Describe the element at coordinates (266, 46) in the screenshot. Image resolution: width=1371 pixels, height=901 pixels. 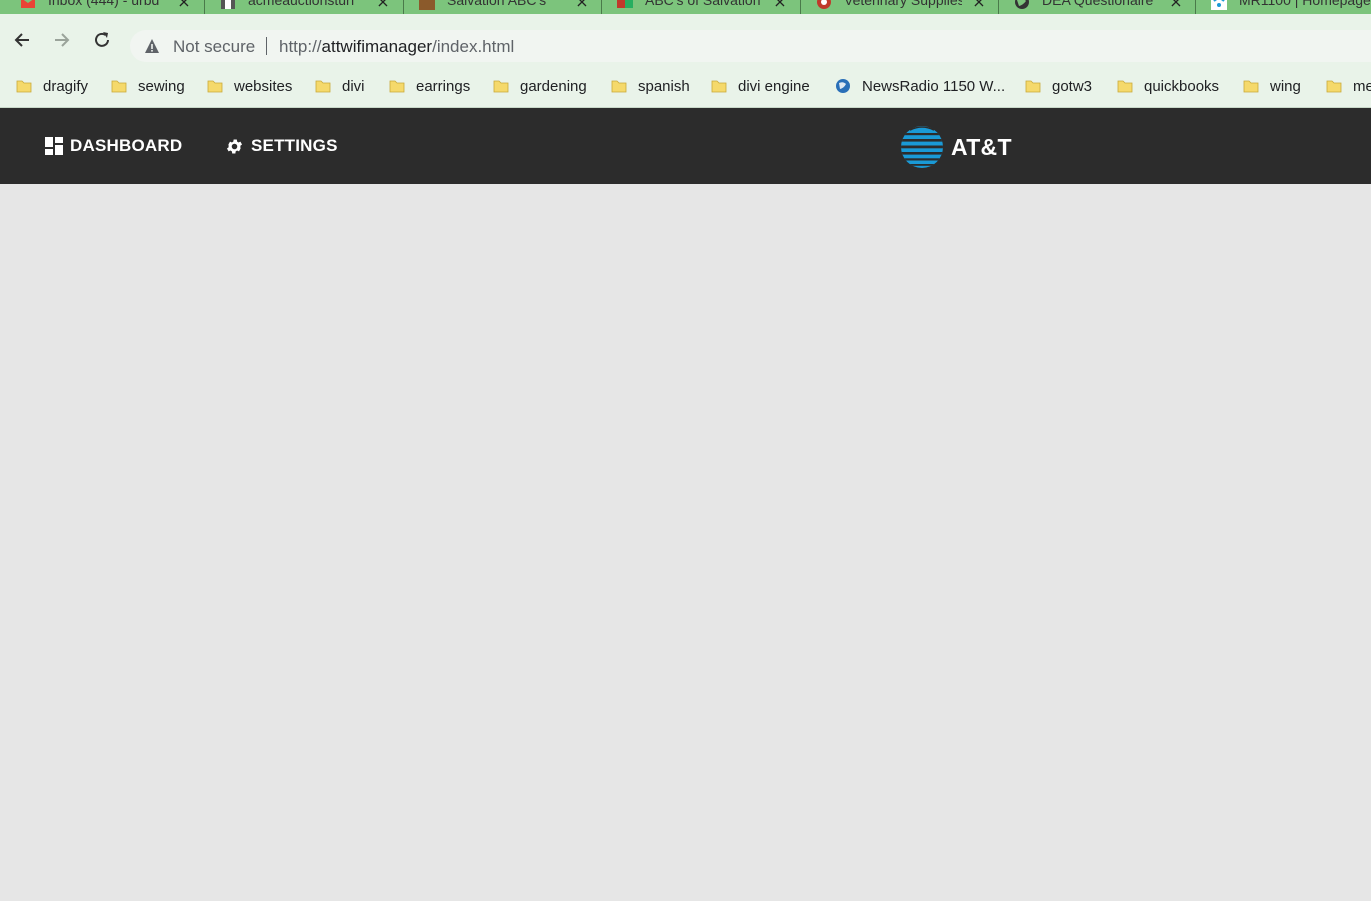
I see `divider` at that location.